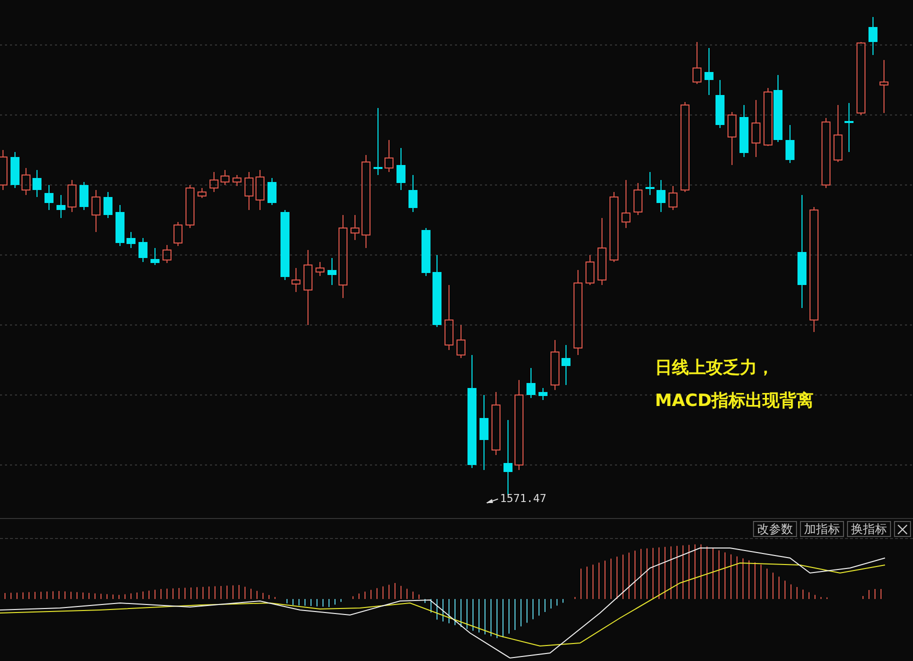 This screenshot has height=661, width=913. Describe the element at coordinates (734, 401) in the screenshot. I see `annotation-text: MACD指标出现背离` at that location.